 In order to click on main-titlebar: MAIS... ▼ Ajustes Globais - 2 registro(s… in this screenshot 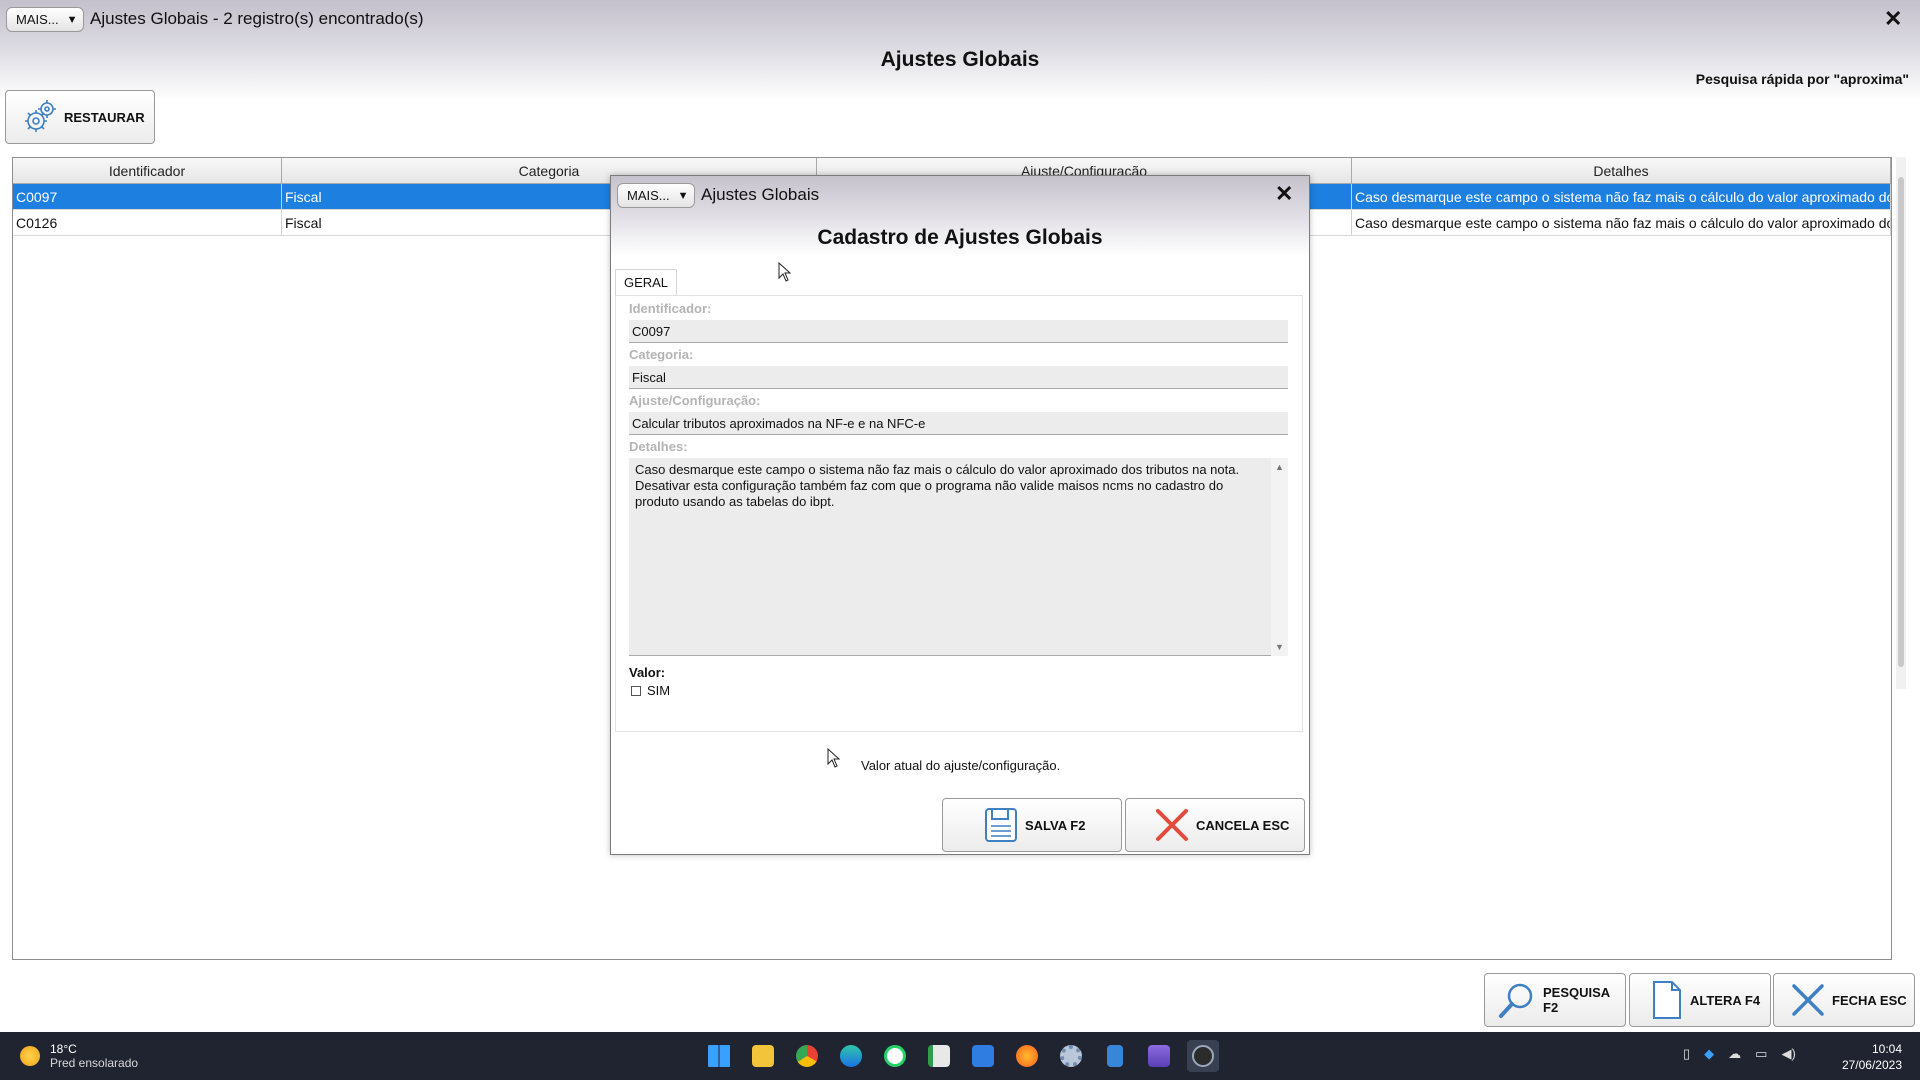, I will do `click(960, 50)`.